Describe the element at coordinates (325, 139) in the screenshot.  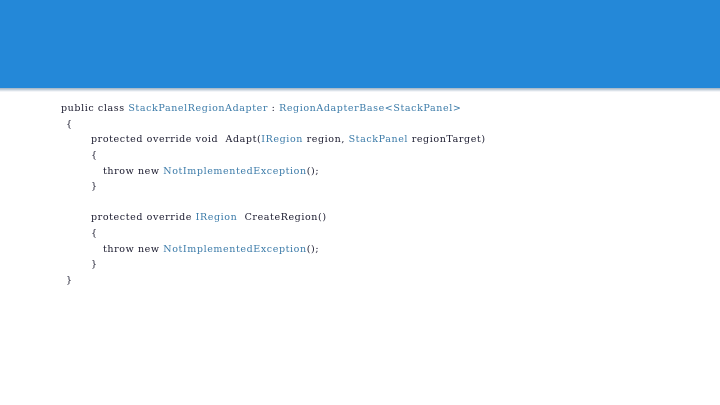
I see `param-name: region,` at that location.